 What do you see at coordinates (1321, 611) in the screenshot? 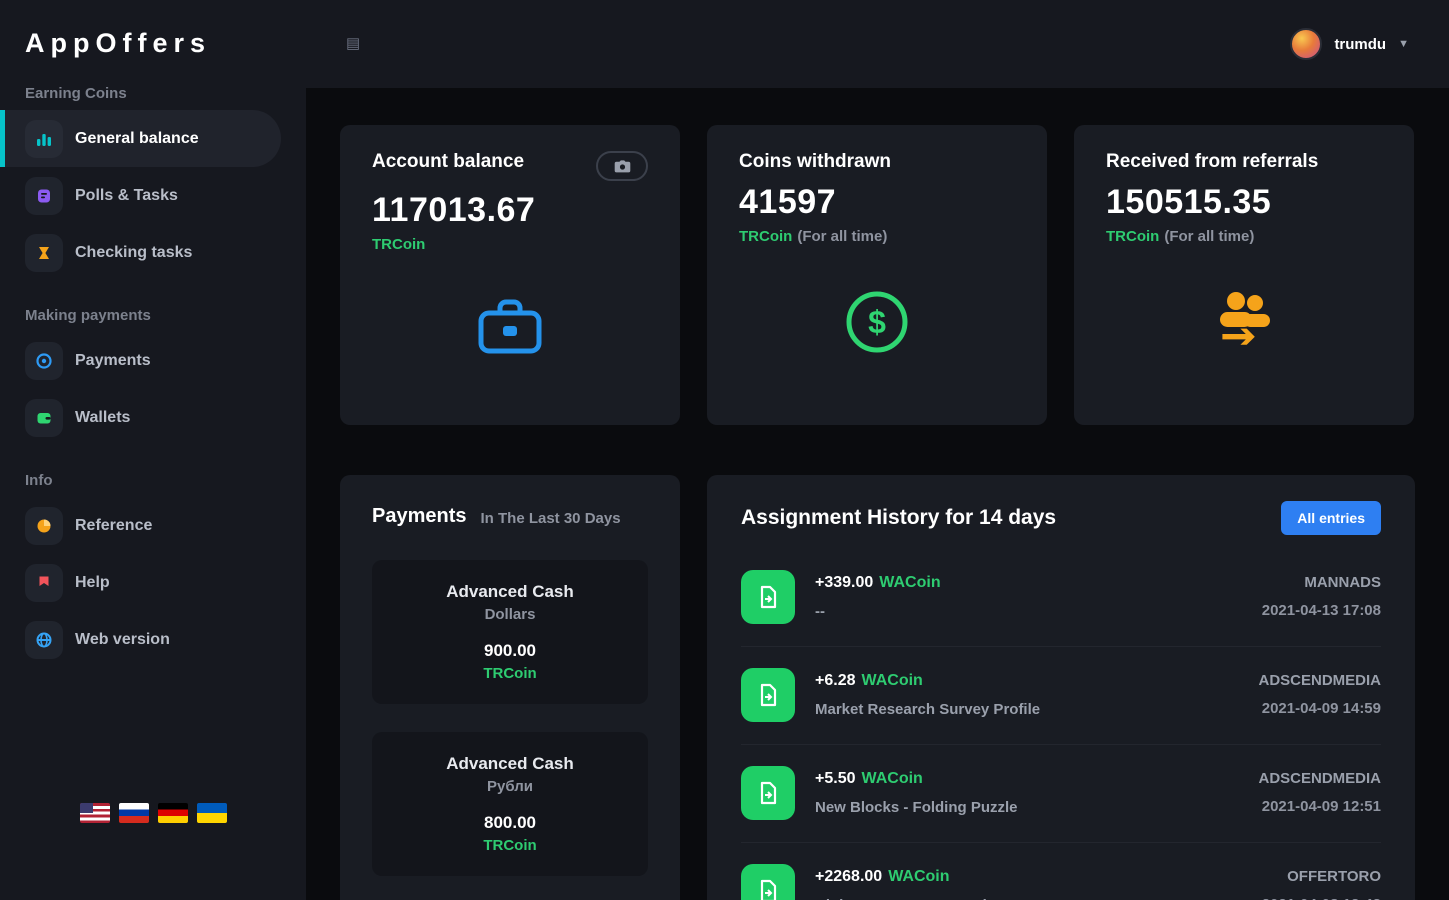
I see `history-date: 2021-04-13 17:08` at bounding box center [1321, 611].